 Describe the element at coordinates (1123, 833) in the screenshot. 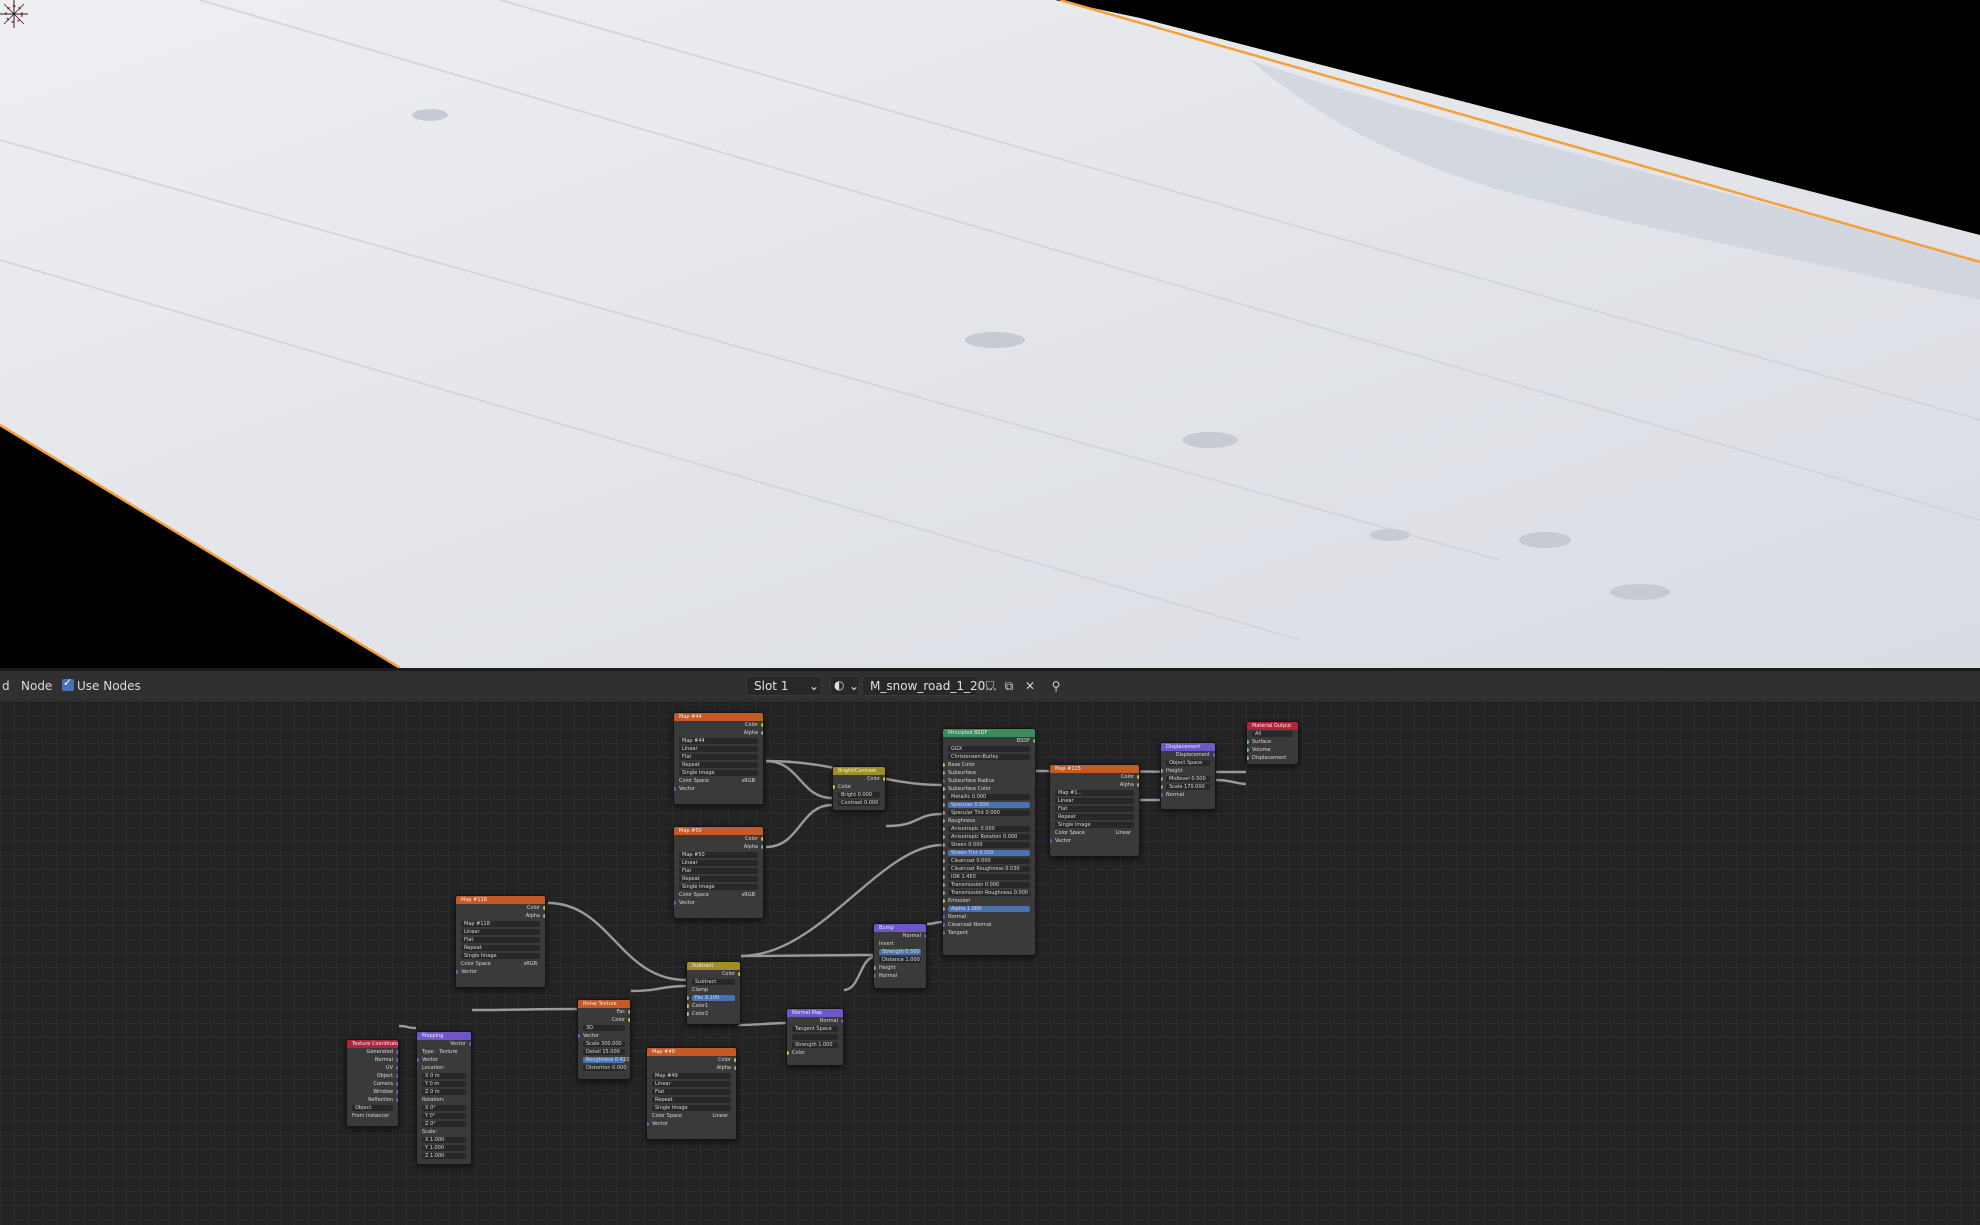

I see `colorspace-value: Linear` at that location.